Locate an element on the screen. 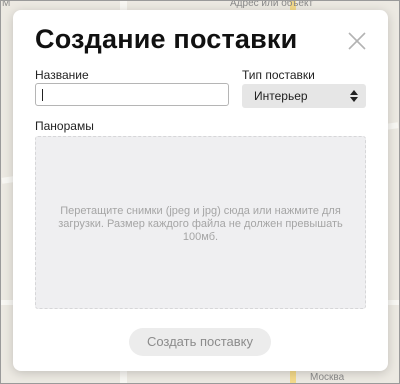  sort-arrows-icon is located at coordinates (354, 96).